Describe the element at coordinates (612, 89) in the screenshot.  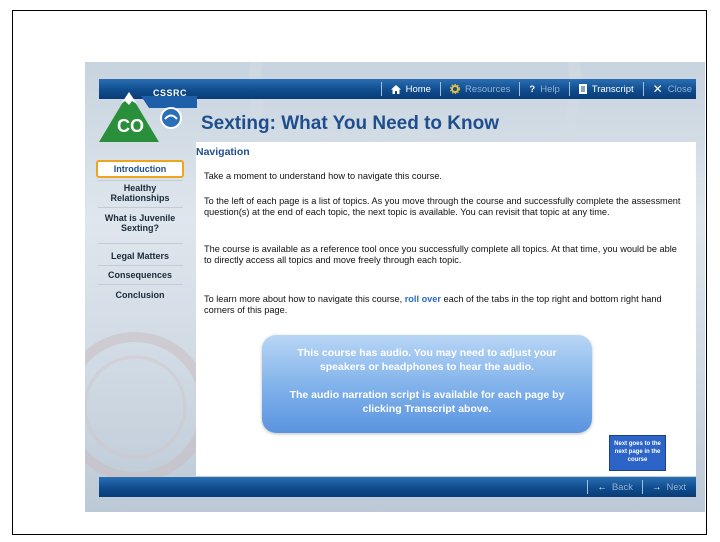
I see `transcript-label: Transcript` at that location.